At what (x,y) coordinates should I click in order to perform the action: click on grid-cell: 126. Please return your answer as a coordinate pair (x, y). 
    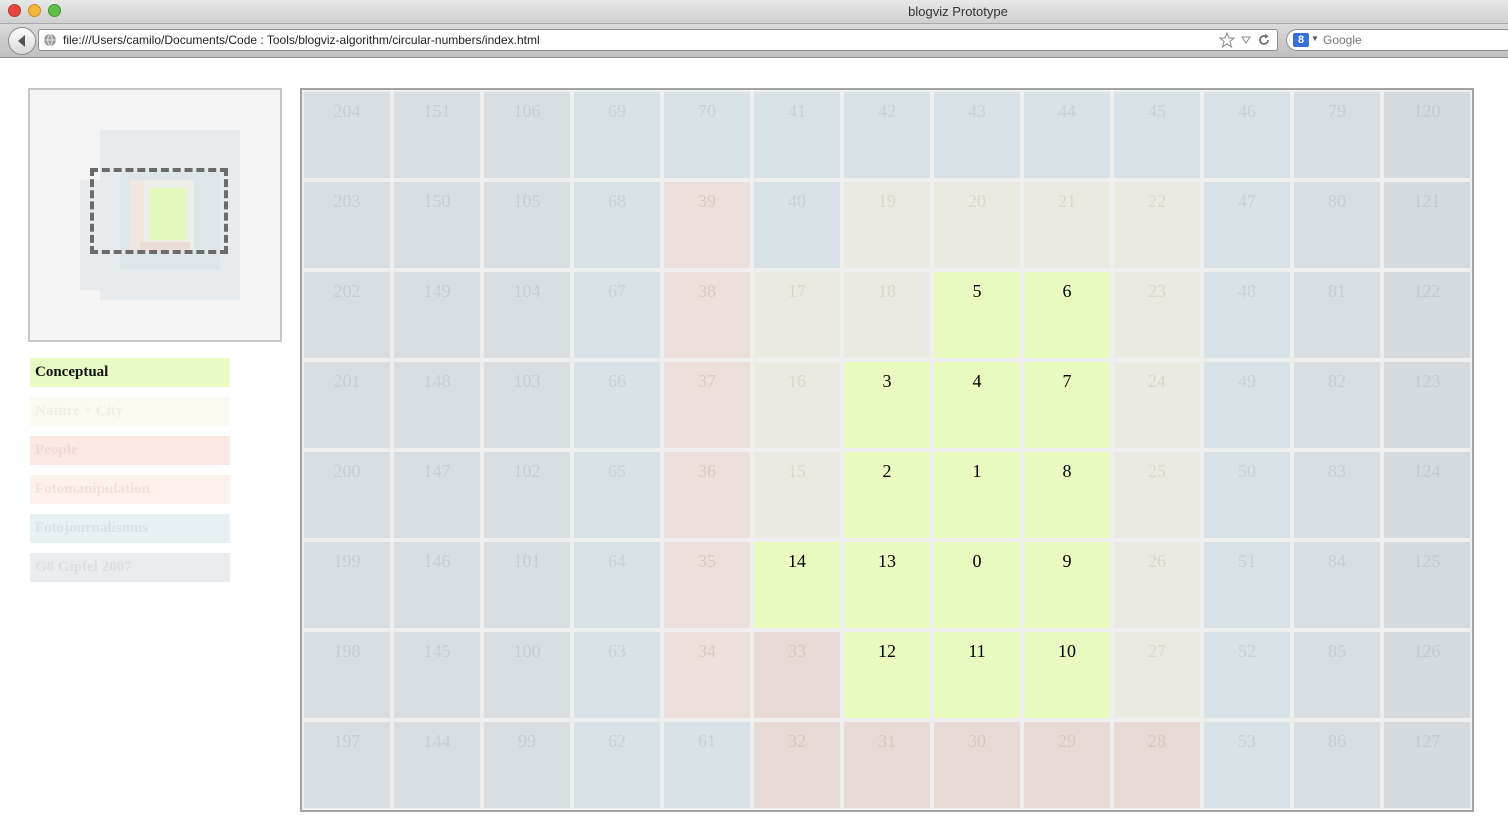
    Looking at the image, I should click on (1427, 675).